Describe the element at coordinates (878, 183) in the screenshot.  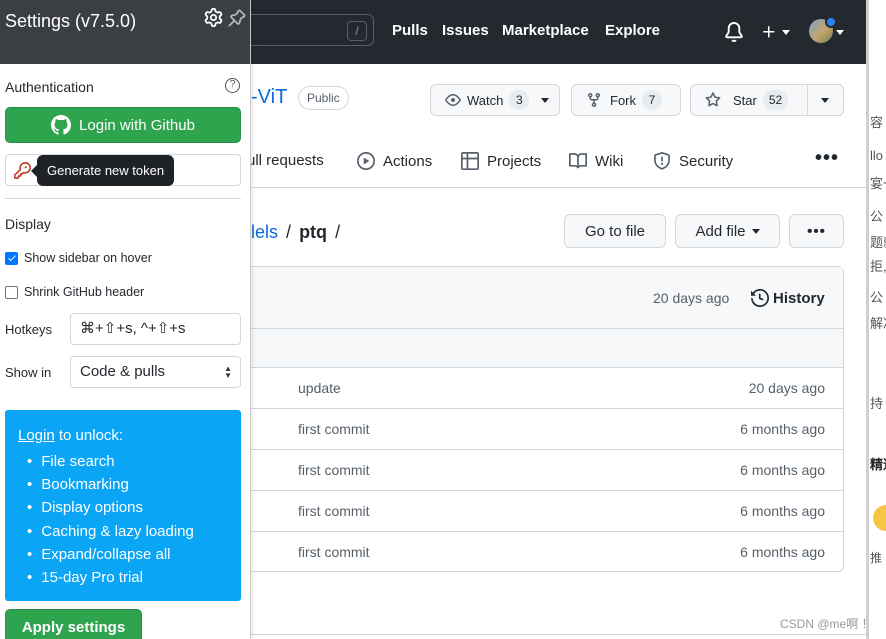
I see `strip-text: 宴一` at that location.